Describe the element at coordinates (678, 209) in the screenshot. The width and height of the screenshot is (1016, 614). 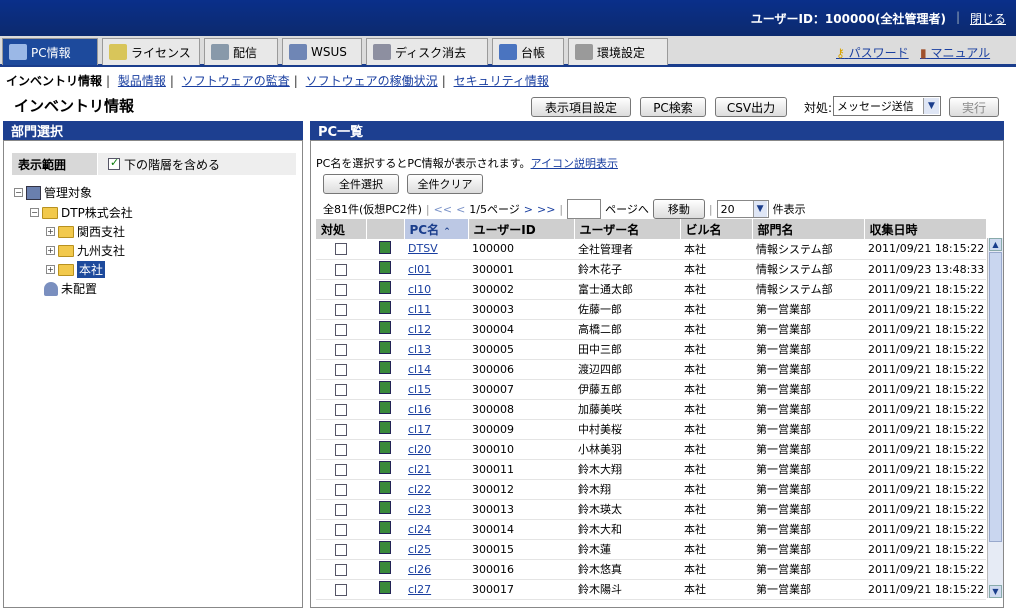
I see `move-page-button: 移動` at that location.